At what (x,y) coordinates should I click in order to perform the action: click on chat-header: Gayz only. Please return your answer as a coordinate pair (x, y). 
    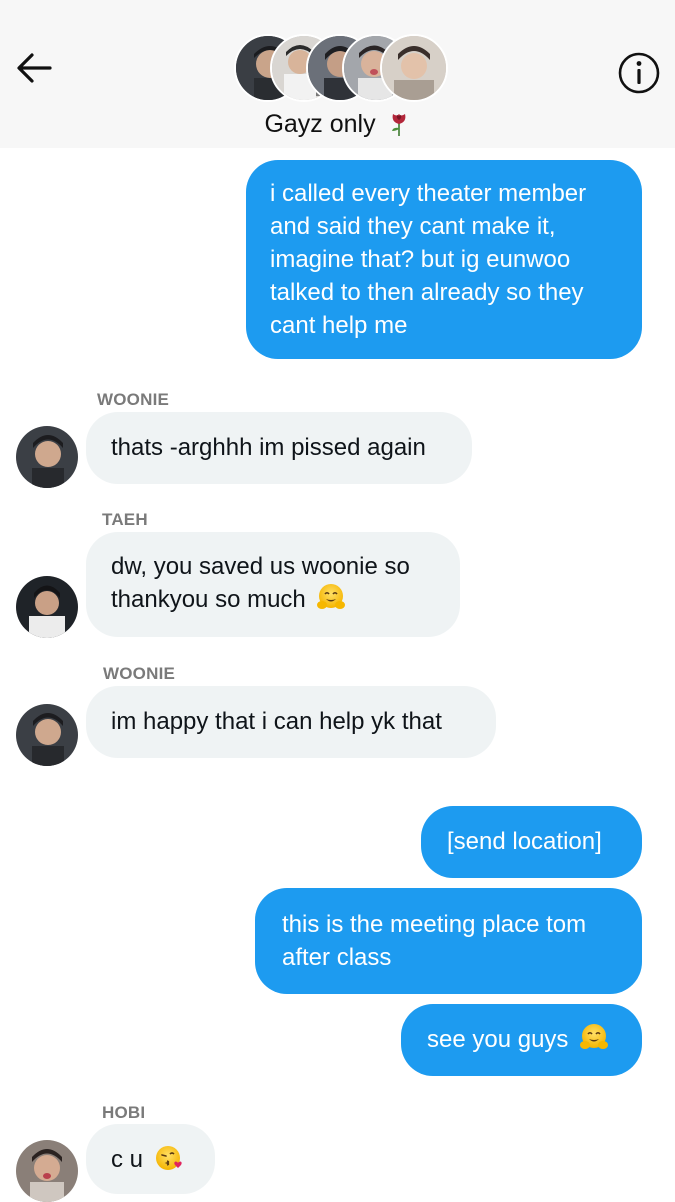
    Looking at the image, I should click on (337, 74).